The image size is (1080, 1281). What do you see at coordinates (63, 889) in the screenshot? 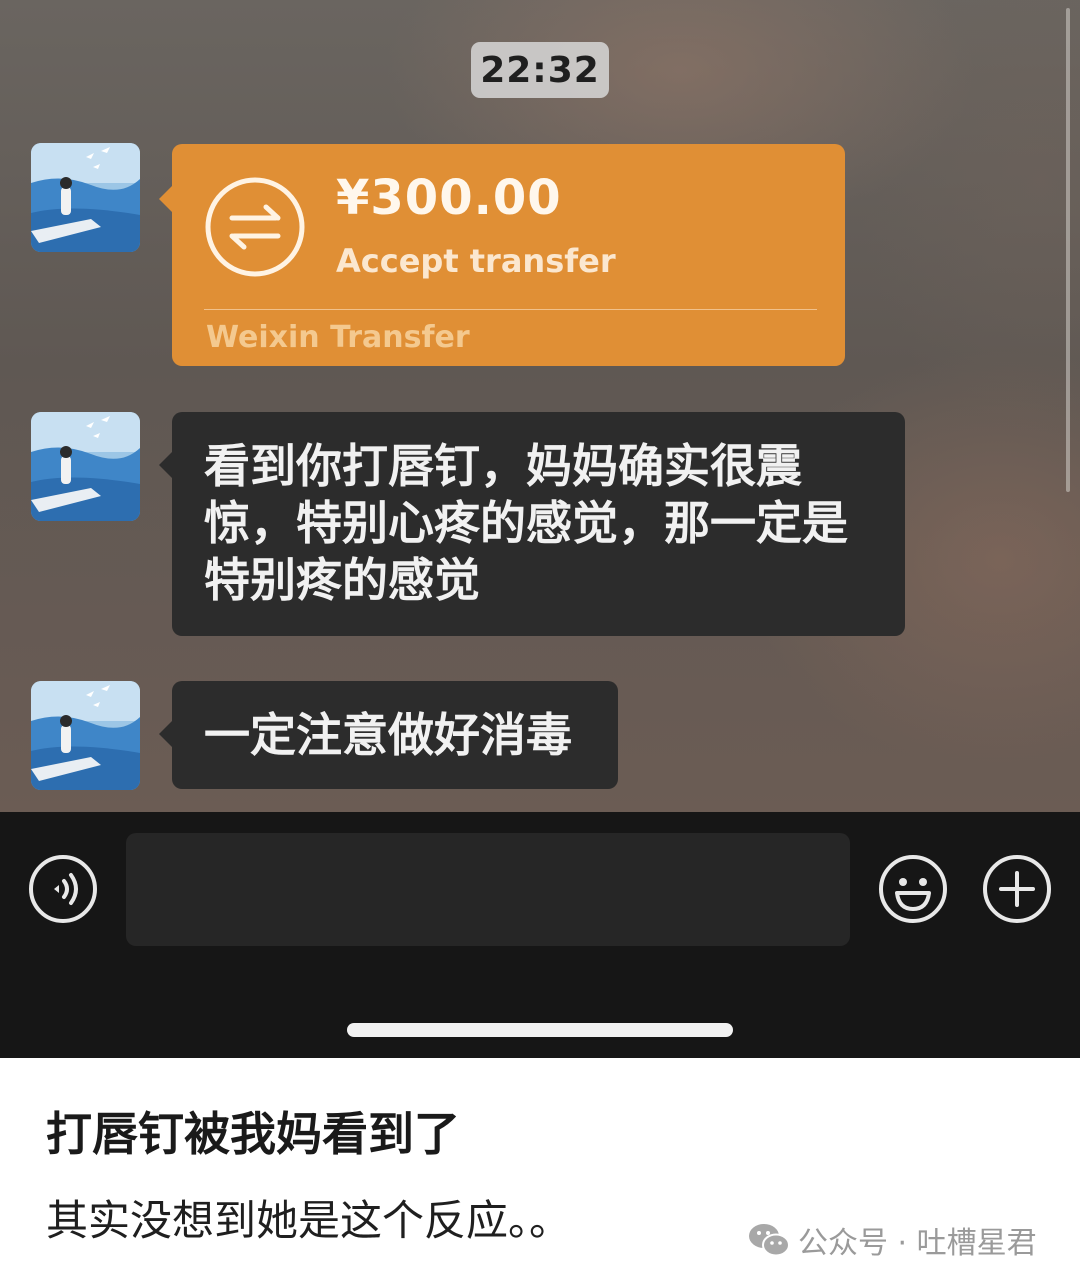
I see `voice-icon` at bounding box center [63, 889].